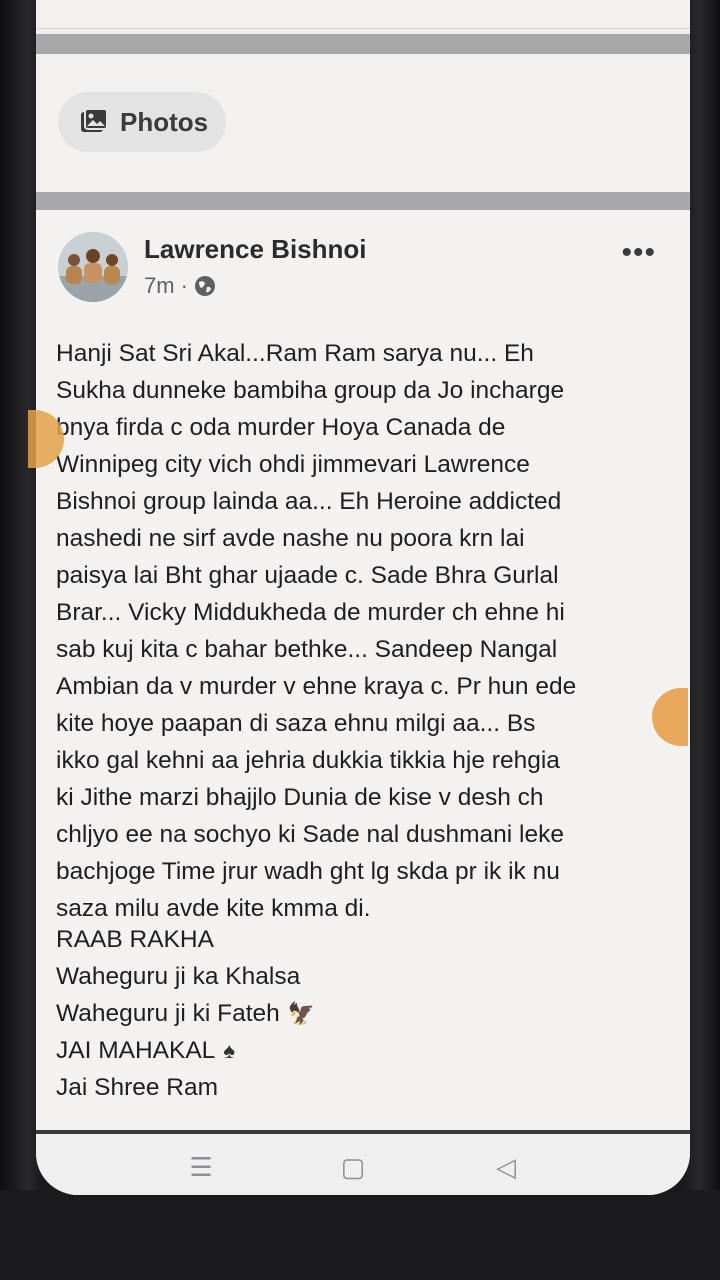 The image size is (720, 1280). What do you see at coordinates (363, 14) in the screenshot?
I see `previous-post-edge` at bounding box center [363, 14].